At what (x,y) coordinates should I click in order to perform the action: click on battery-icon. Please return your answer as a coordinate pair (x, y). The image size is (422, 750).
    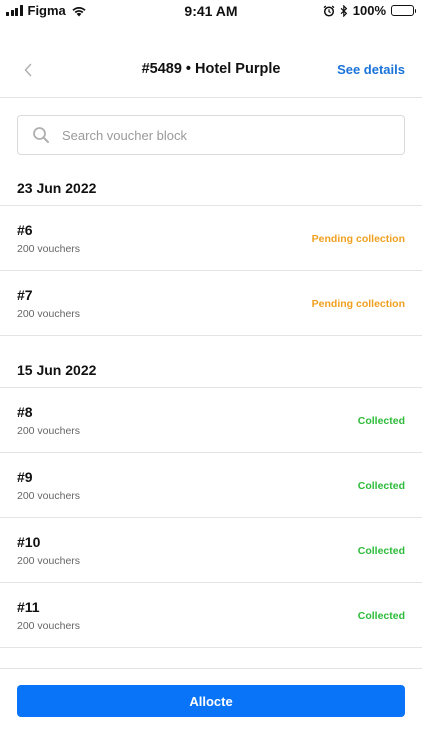
    Looking at the image, I should click on (403, 10).